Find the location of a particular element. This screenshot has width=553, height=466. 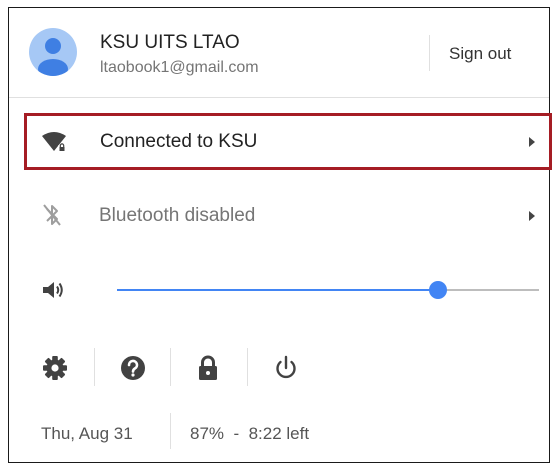

volume-slider-thumb is located at coordinates (437, 290).